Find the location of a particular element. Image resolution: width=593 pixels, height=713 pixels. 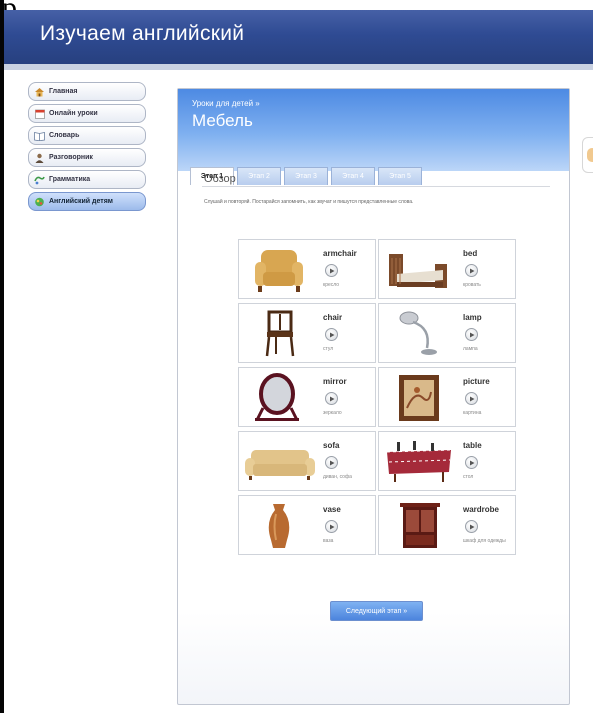

vocab-card-armchair: armchair кресло is located at coordinates (307, 269).